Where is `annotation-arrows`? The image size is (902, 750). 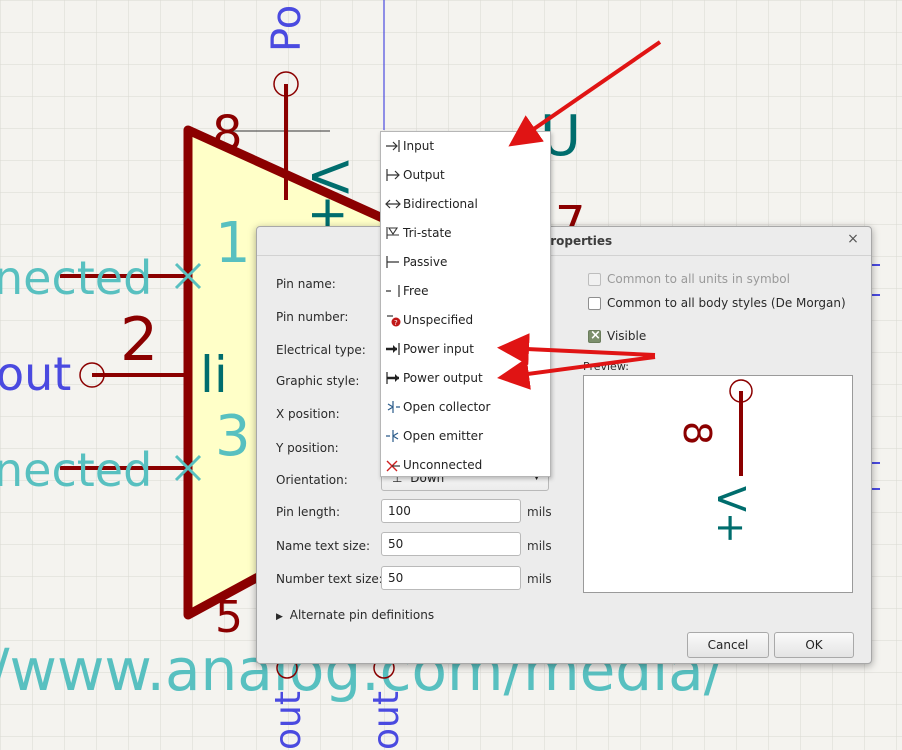
annotation-arrows is located at coordinates (579, 215).